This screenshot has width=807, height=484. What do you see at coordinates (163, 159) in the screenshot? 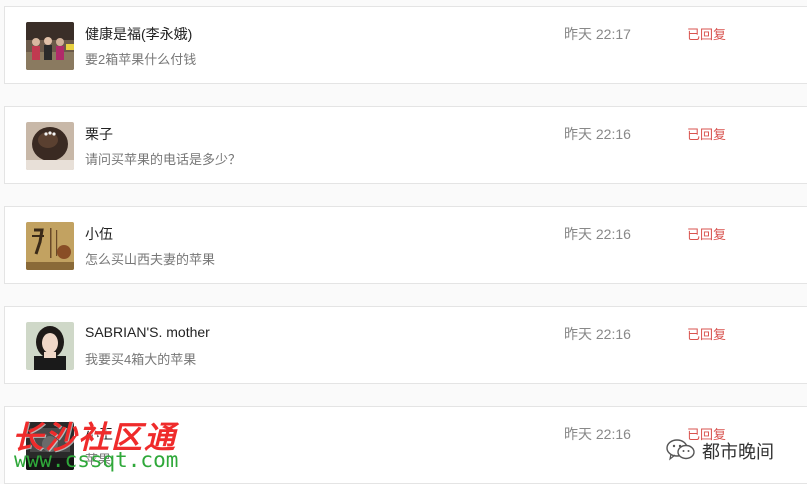
I see `message-text: 请问买苹果的电话是多少？` at bounding box center [163, 159].